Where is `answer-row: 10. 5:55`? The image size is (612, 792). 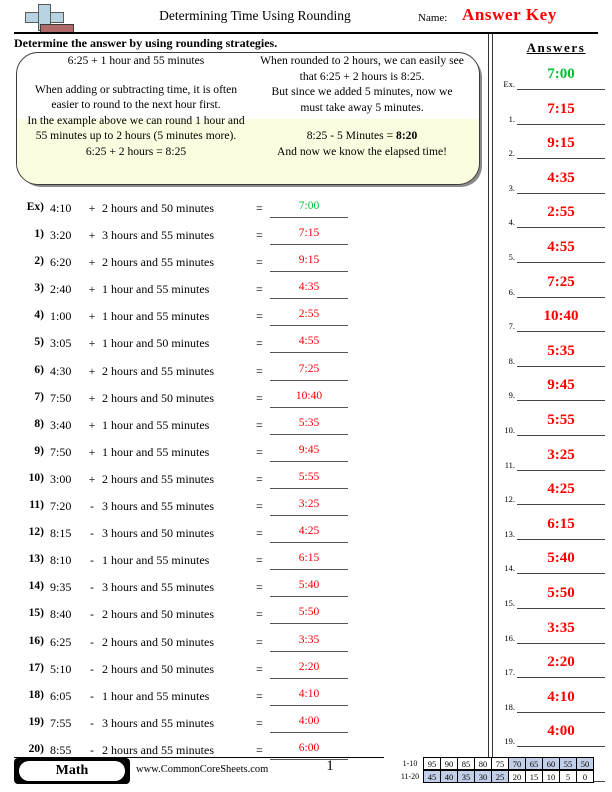
answer-row: 10. 5:55 is located at coordinates (554, 425).